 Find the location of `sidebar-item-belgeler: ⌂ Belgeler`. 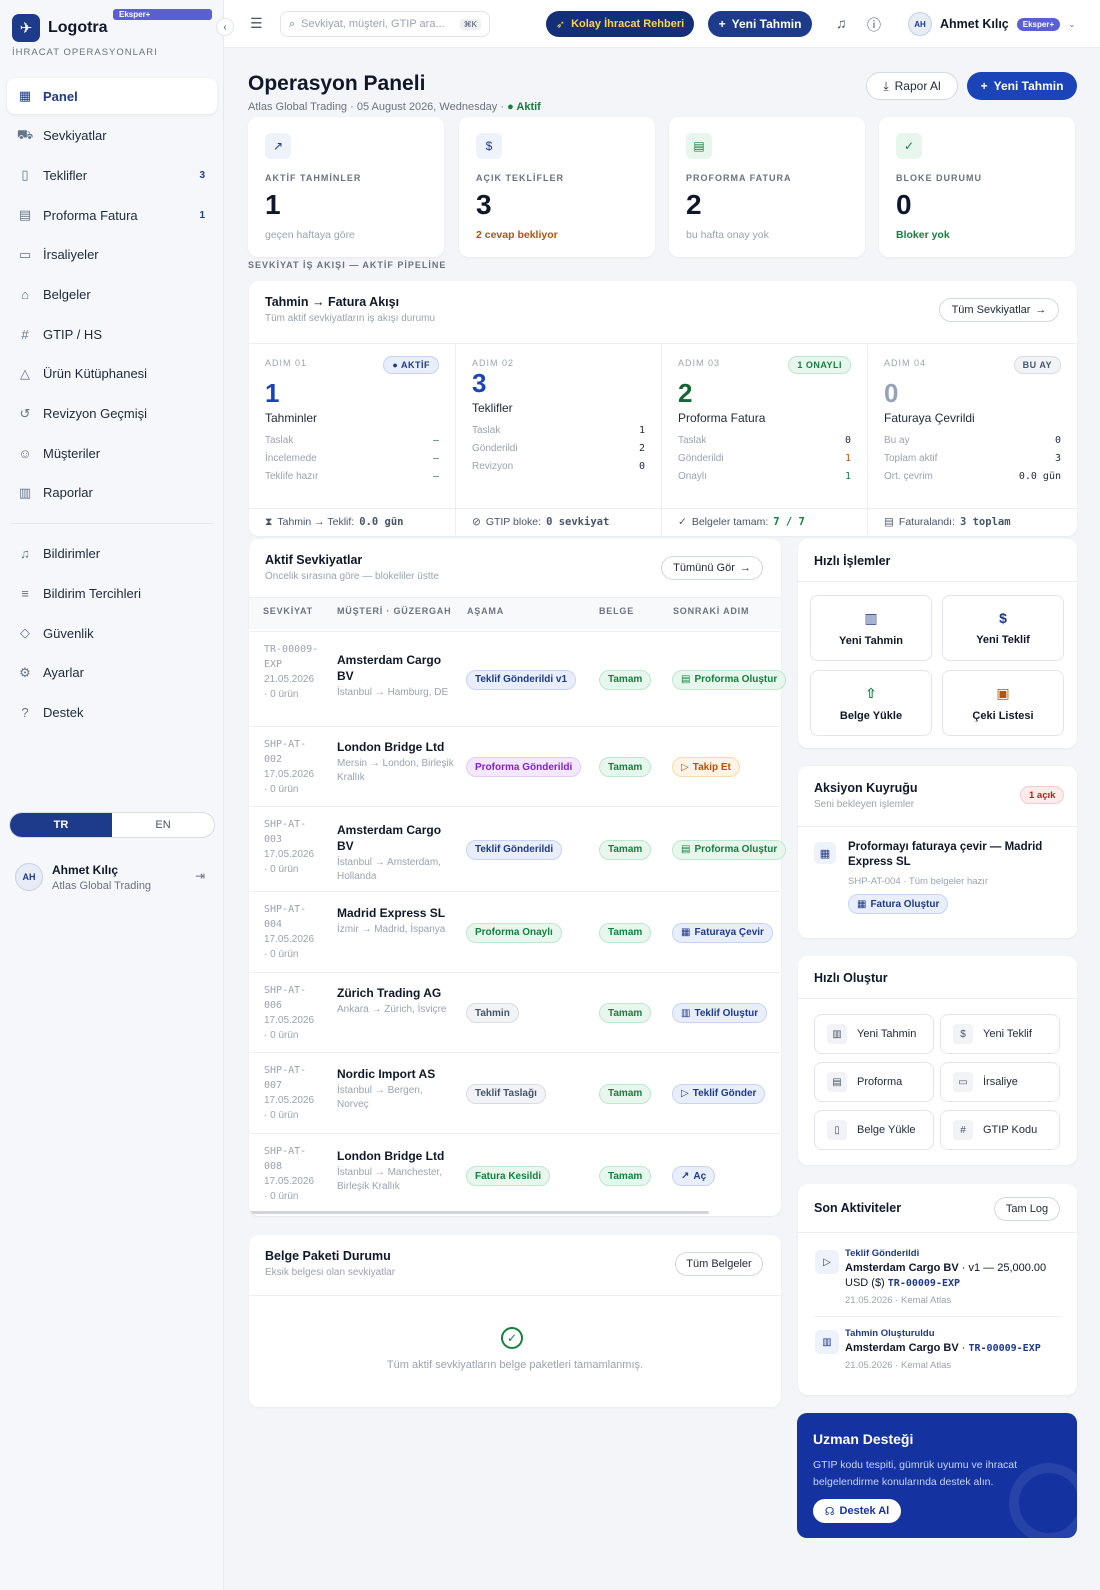

sidebar-item-belgeler: ⌂ Belgeler is located at coordinates (112, 294).